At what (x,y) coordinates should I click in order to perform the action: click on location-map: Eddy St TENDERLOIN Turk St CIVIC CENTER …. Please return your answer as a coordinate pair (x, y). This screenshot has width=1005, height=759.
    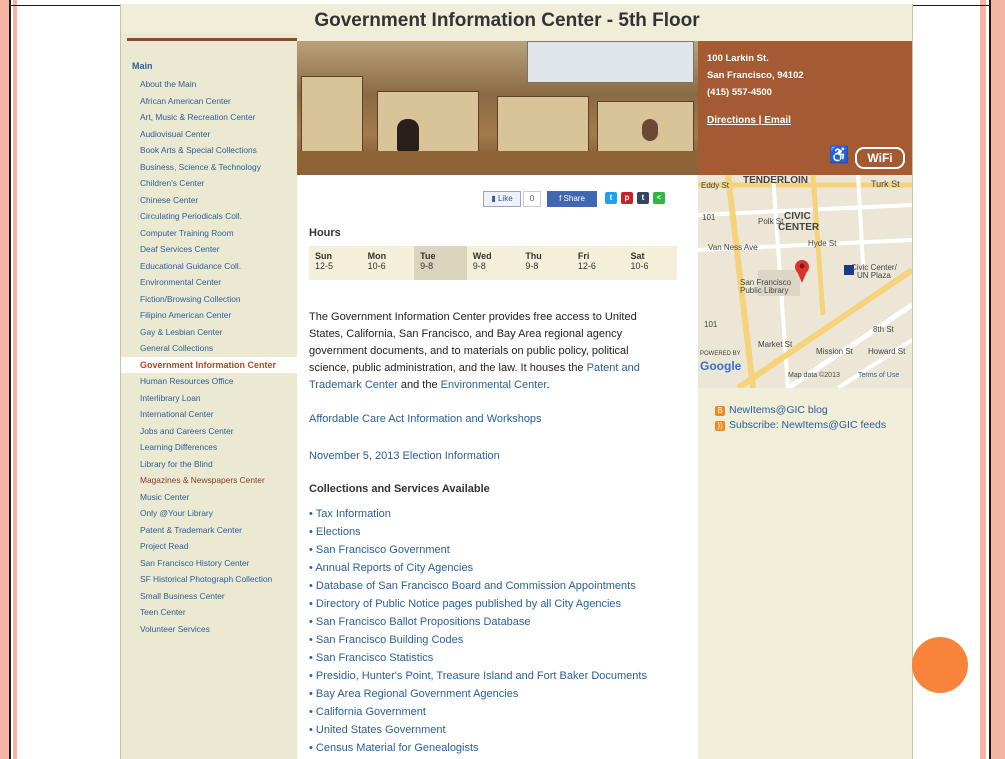
    Looking at the image, I should click on (805, 281).